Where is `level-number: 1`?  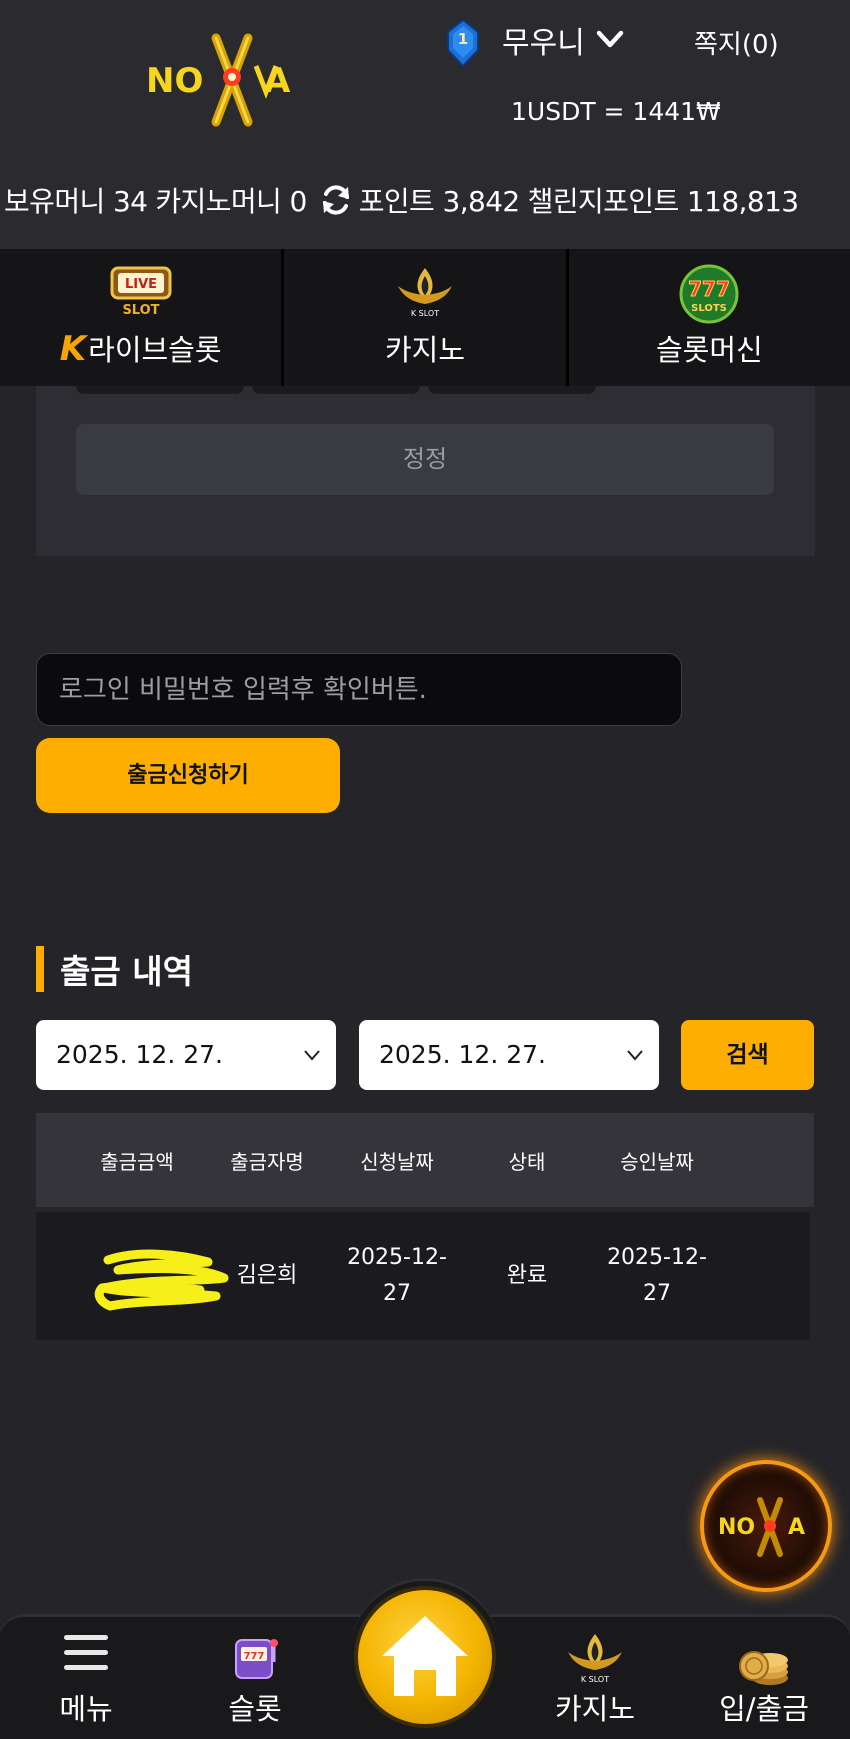
level-number: 1 is located at coordinates (463, 39).